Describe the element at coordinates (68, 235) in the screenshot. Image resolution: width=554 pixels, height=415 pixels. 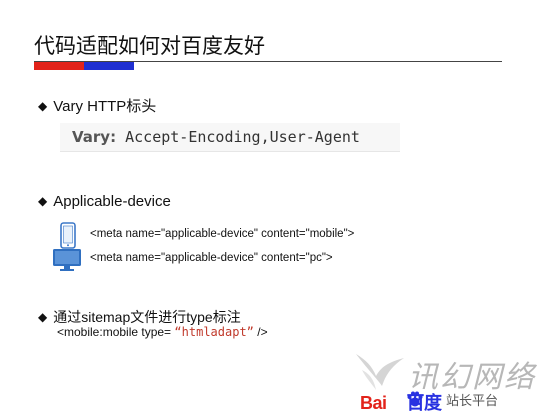
I see `phone-icon` at that location.